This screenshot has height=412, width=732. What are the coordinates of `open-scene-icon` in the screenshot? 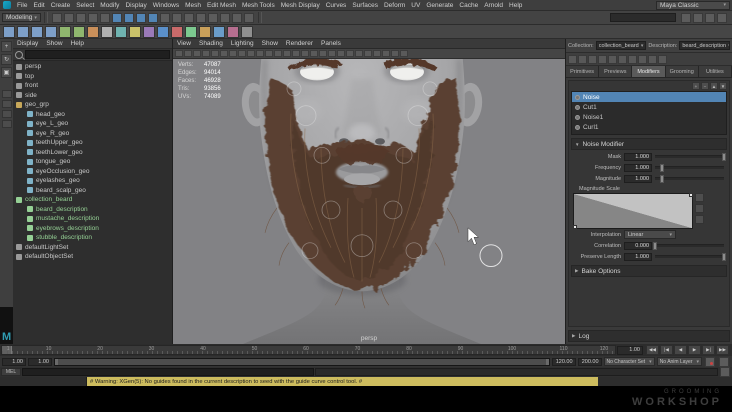 It's located at (68, 17).